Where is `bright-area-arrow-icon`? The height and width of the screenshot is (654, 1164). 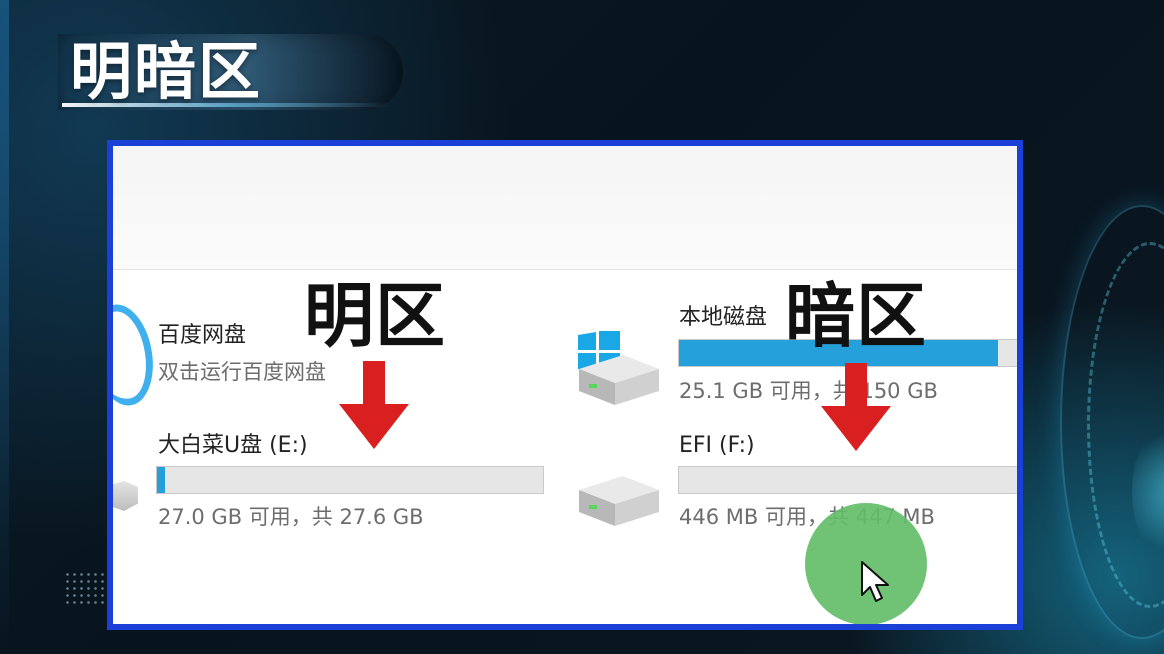 bright-area-arrow-icon is located at coordinates (374, 405).